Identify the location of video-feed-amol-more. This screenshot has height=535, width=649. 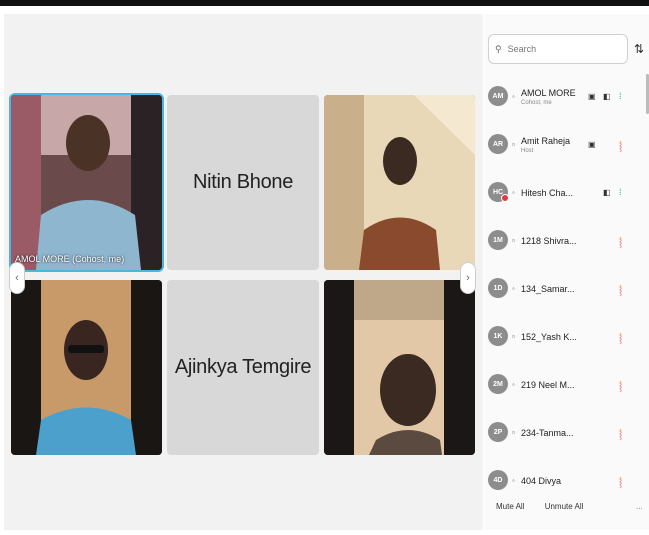
(86, 182).